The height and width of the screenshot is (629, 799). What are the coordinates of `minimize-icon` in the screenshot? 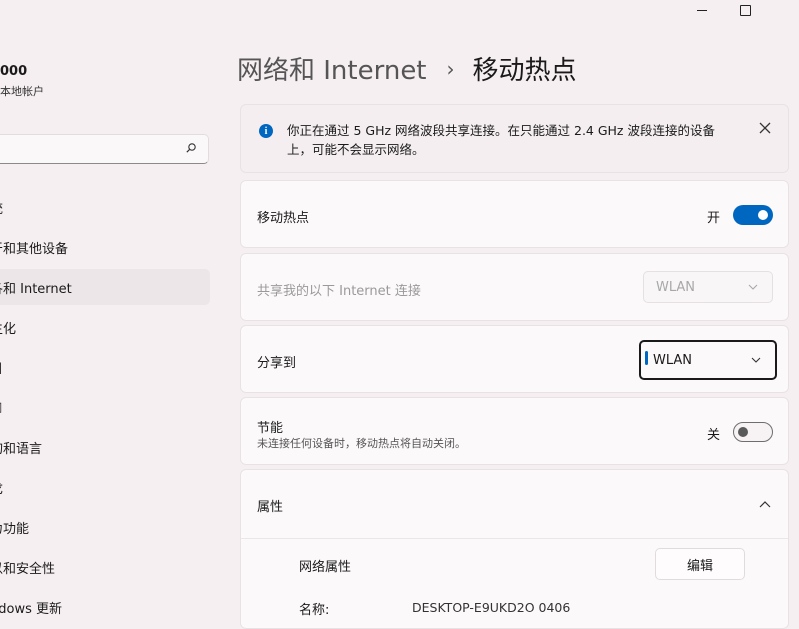 It's located at (702, 10).